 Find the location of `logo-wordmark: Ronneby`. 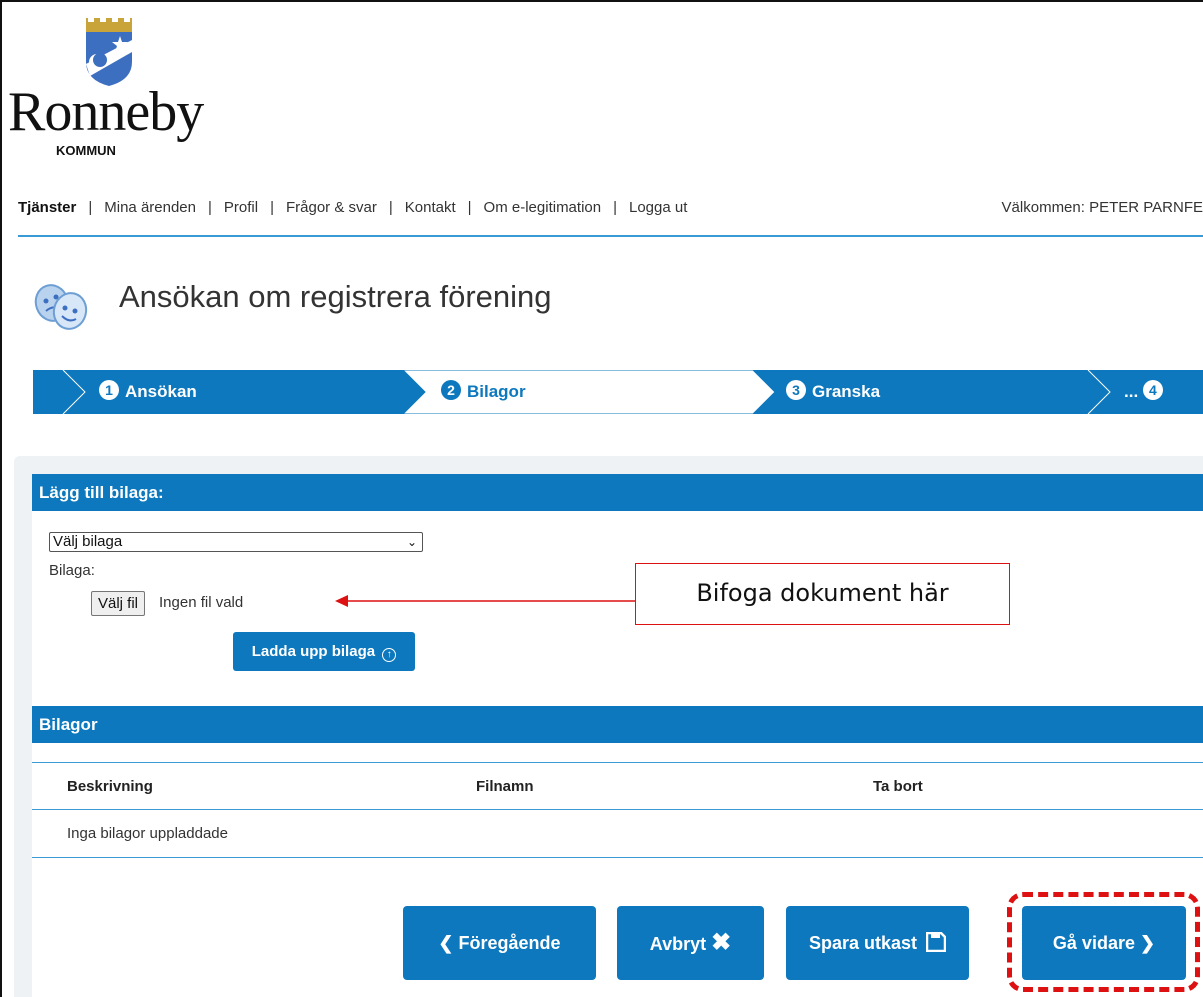

logo-wordmark: Ronneby is located at coordinates (106, 112).